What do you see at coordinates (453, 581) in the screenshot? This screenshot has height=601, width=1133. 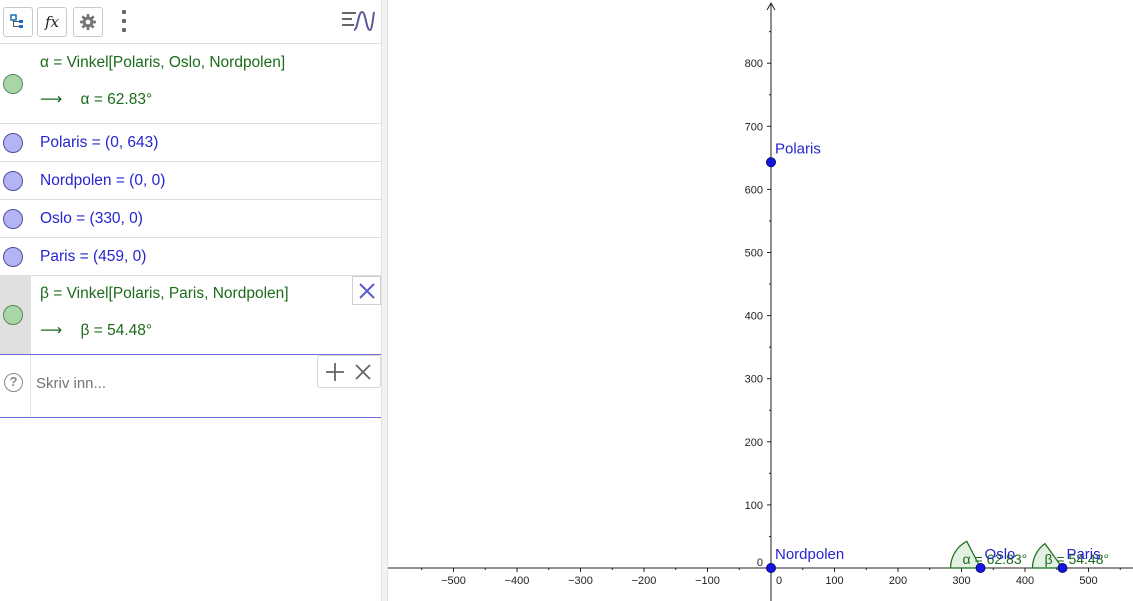 I see `x-tick-label: −500` at bounding box center [453, 581].